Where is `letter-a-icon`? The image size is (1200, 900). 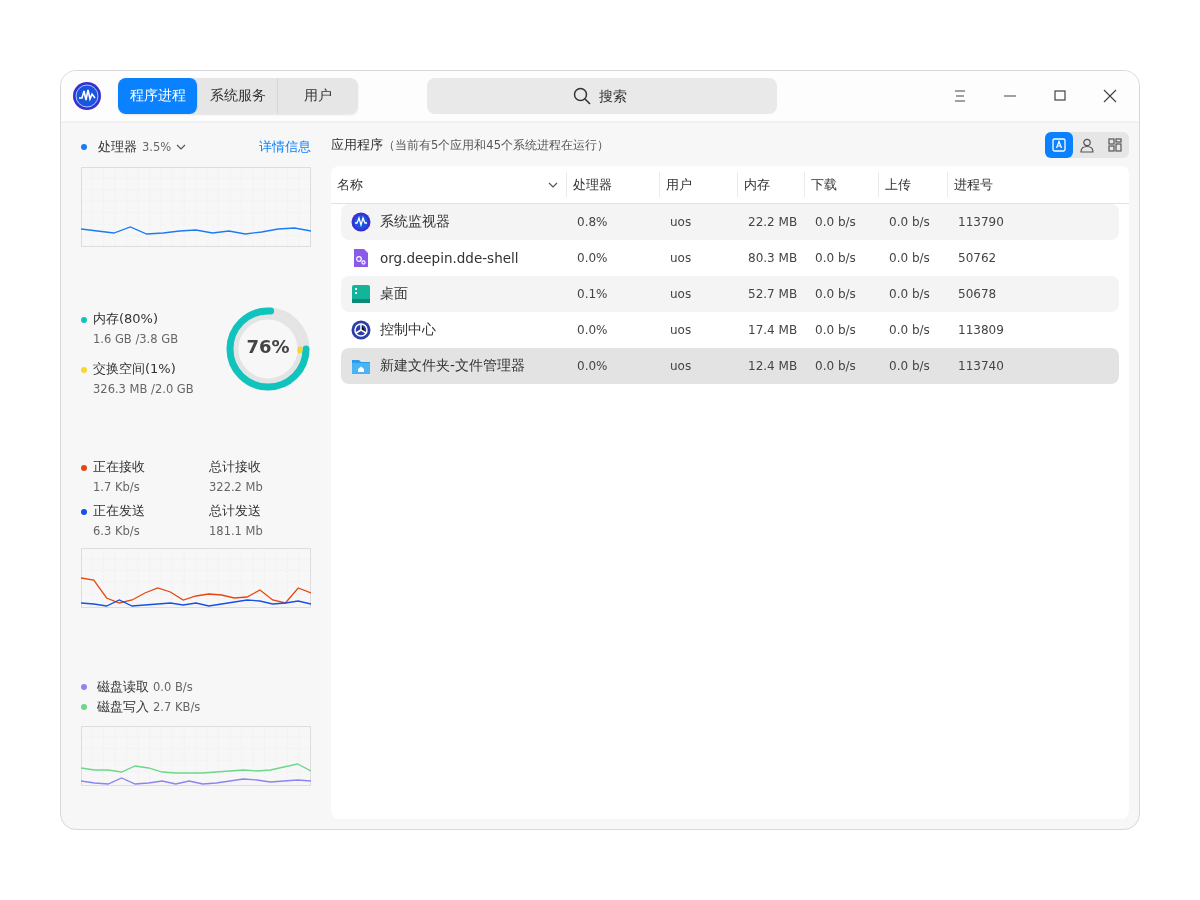
letter-a-icon is located at coordinates (1059, 145).